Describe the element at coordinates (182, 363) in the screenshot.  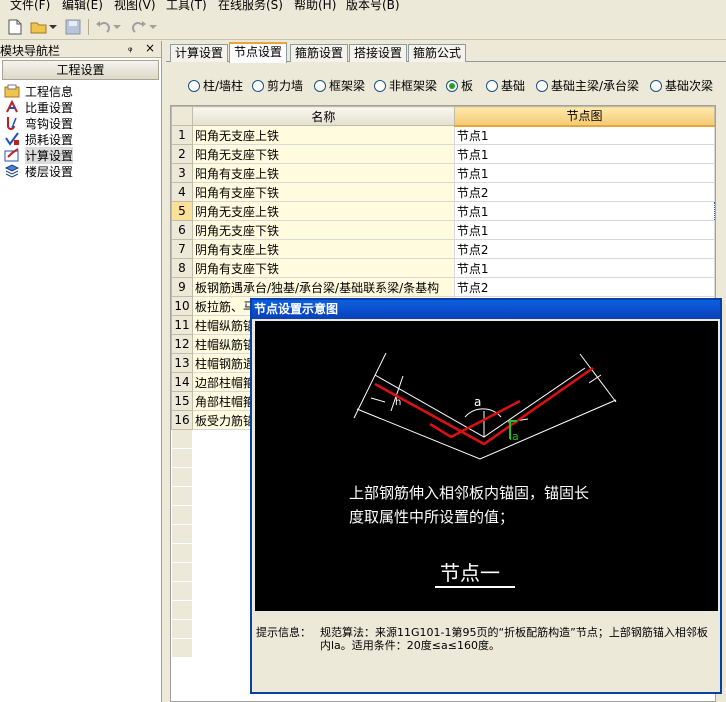
I see `row-number: 13` at that location.